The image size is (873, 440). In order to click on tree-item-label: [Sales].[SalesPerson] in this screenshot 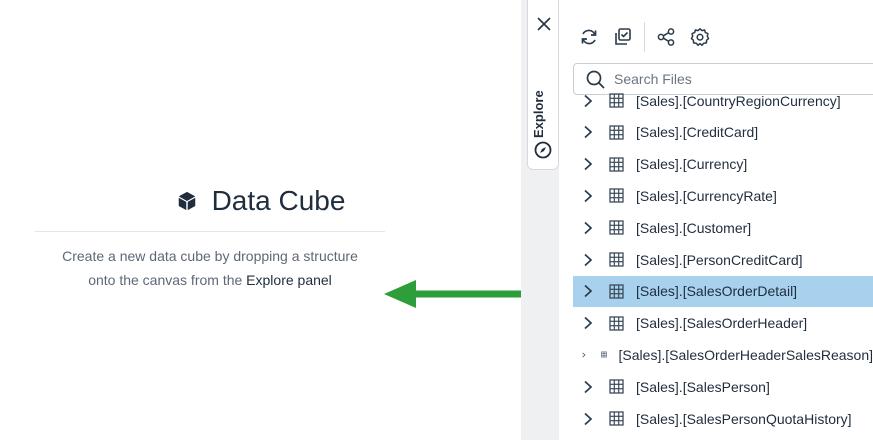, I will do `click(703, 386)`.